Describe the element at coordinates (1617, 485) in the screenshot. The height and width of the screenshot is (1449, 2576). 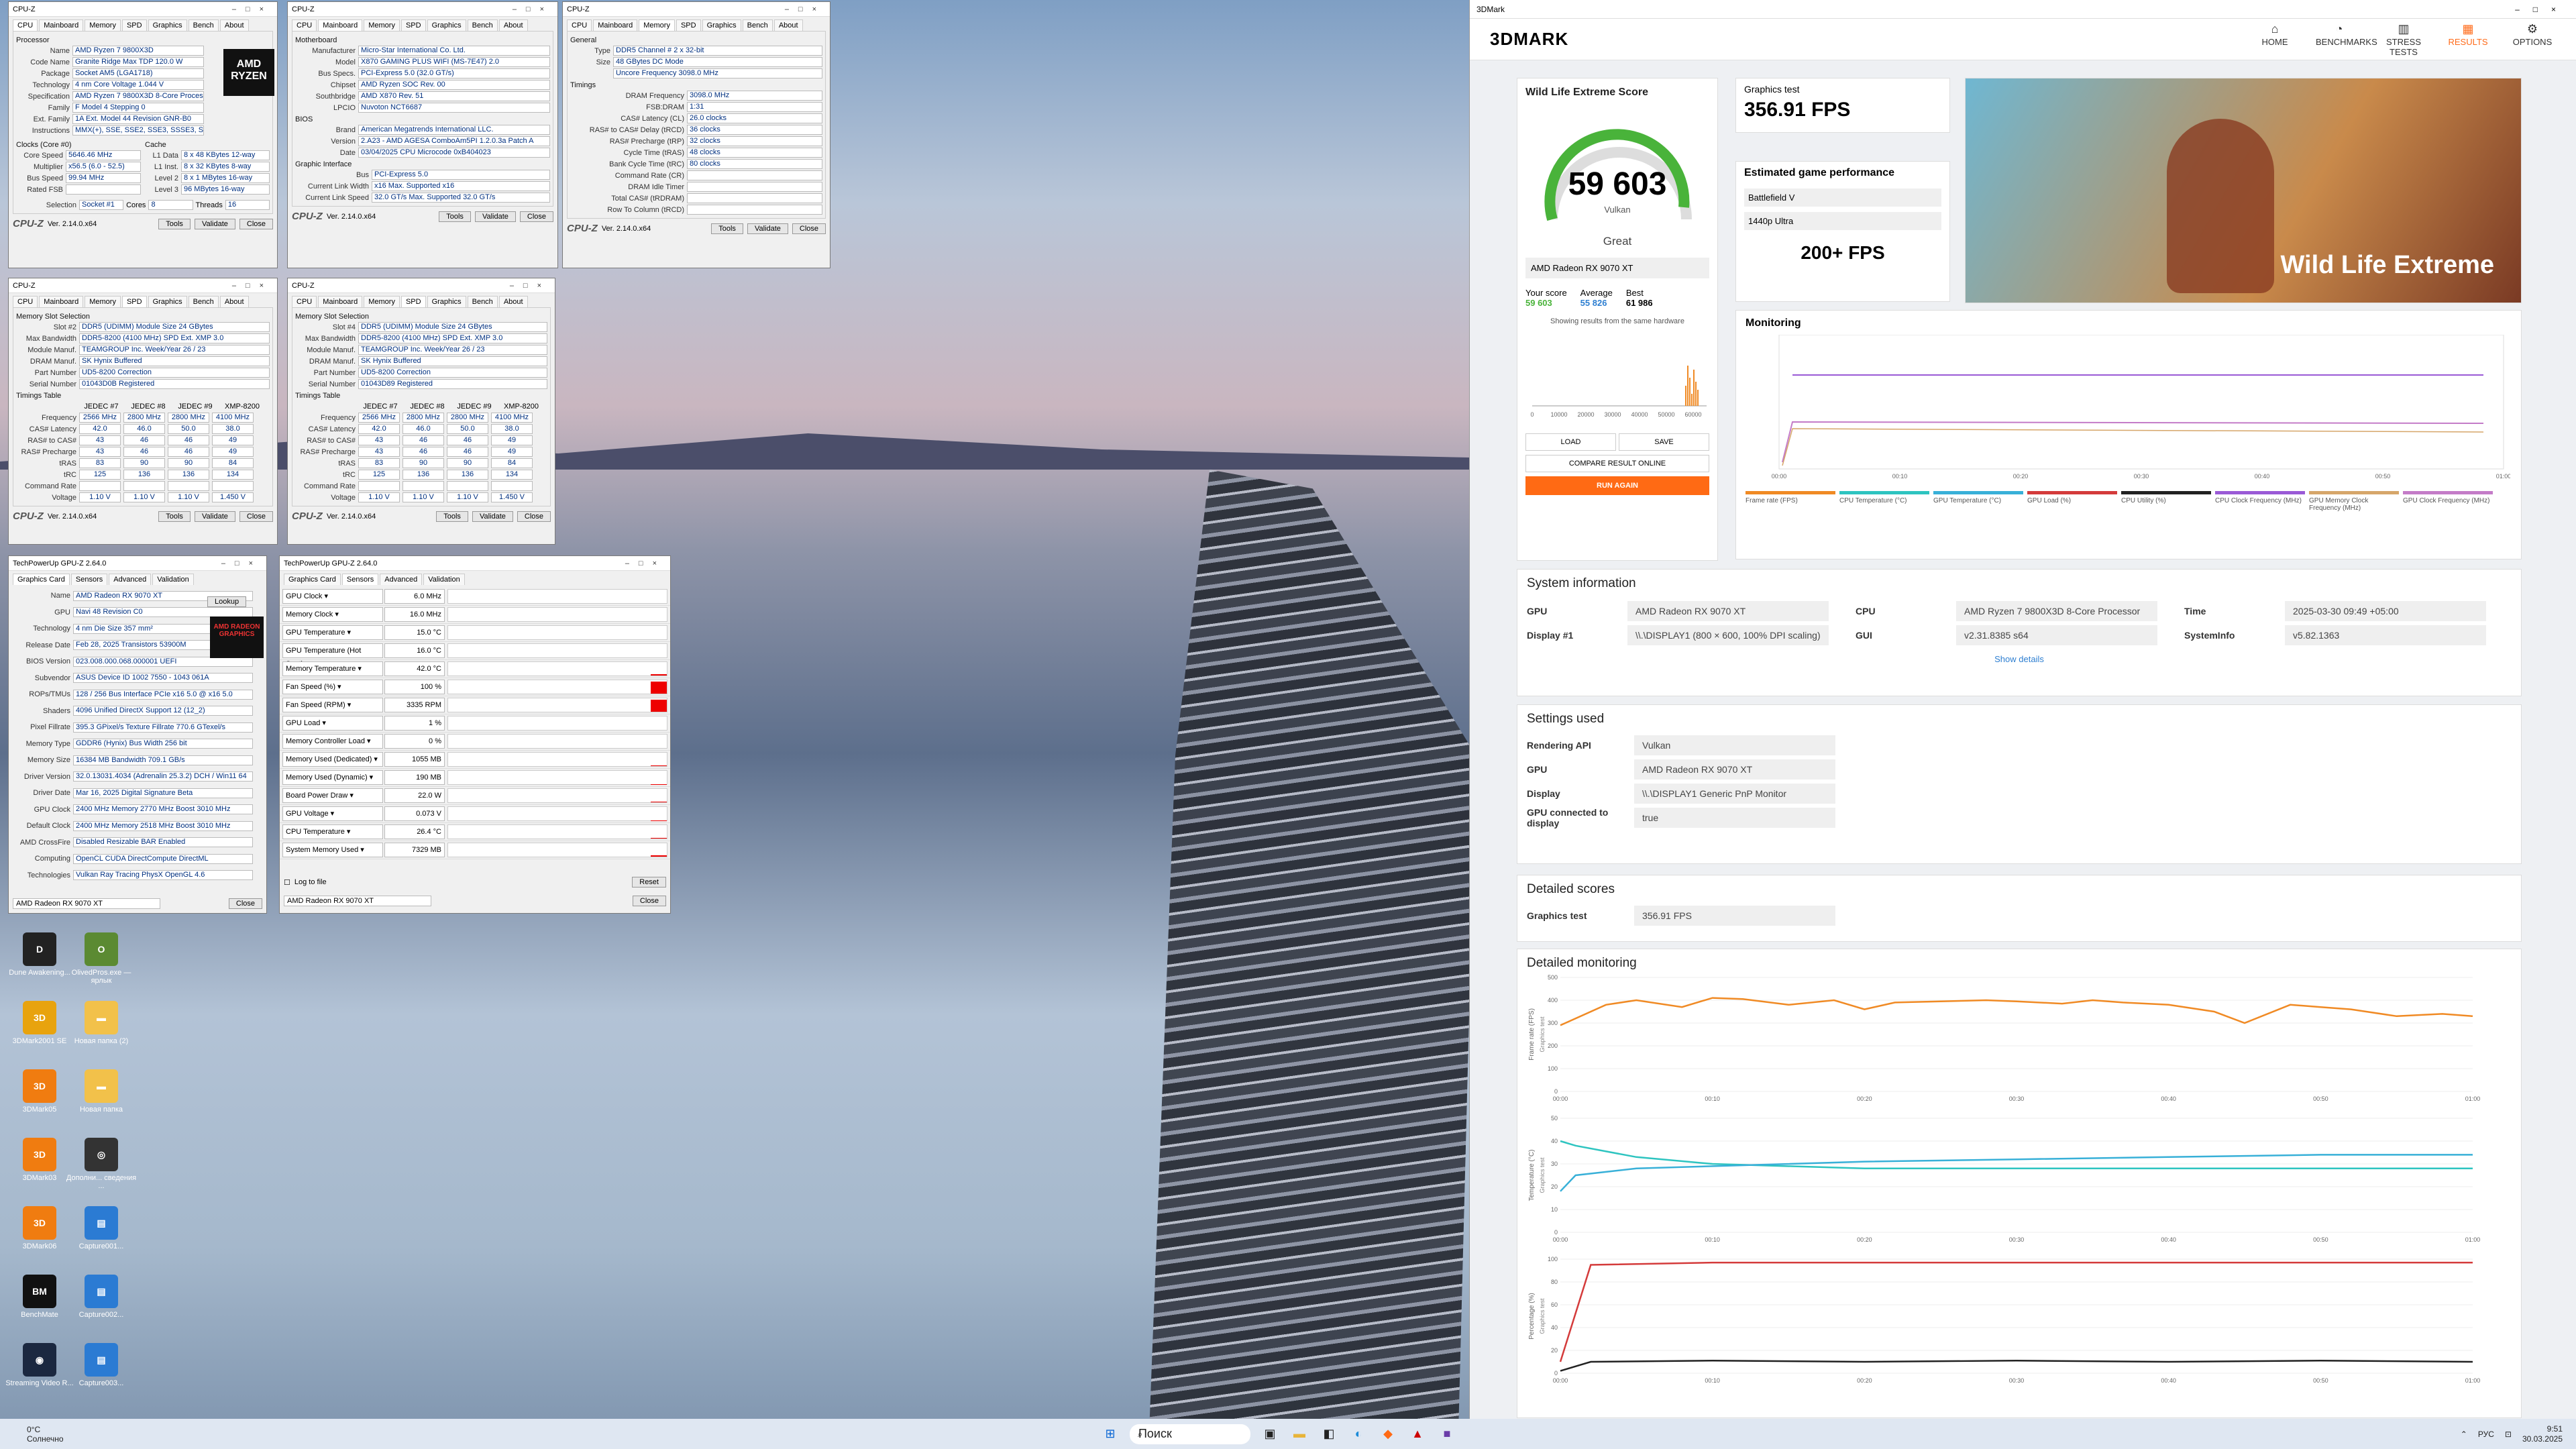
I see `run-again-button: RUN AGAIN` at that location.